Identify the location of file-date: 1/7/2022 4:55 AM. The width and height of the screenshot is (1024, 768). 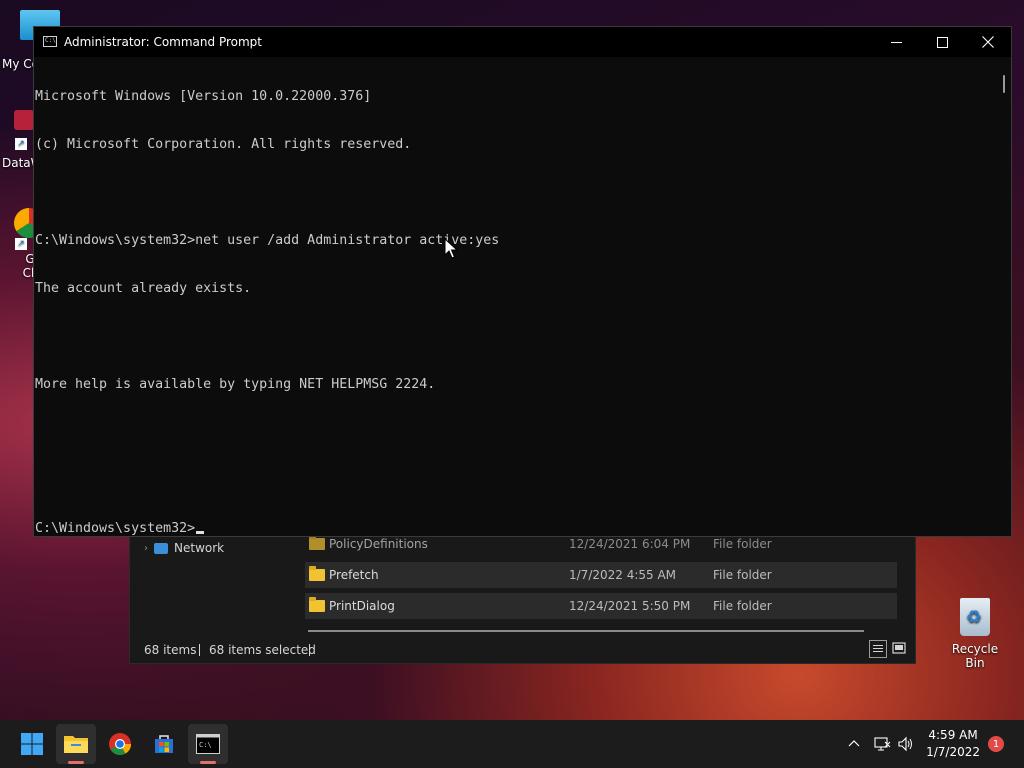
(623, 575).